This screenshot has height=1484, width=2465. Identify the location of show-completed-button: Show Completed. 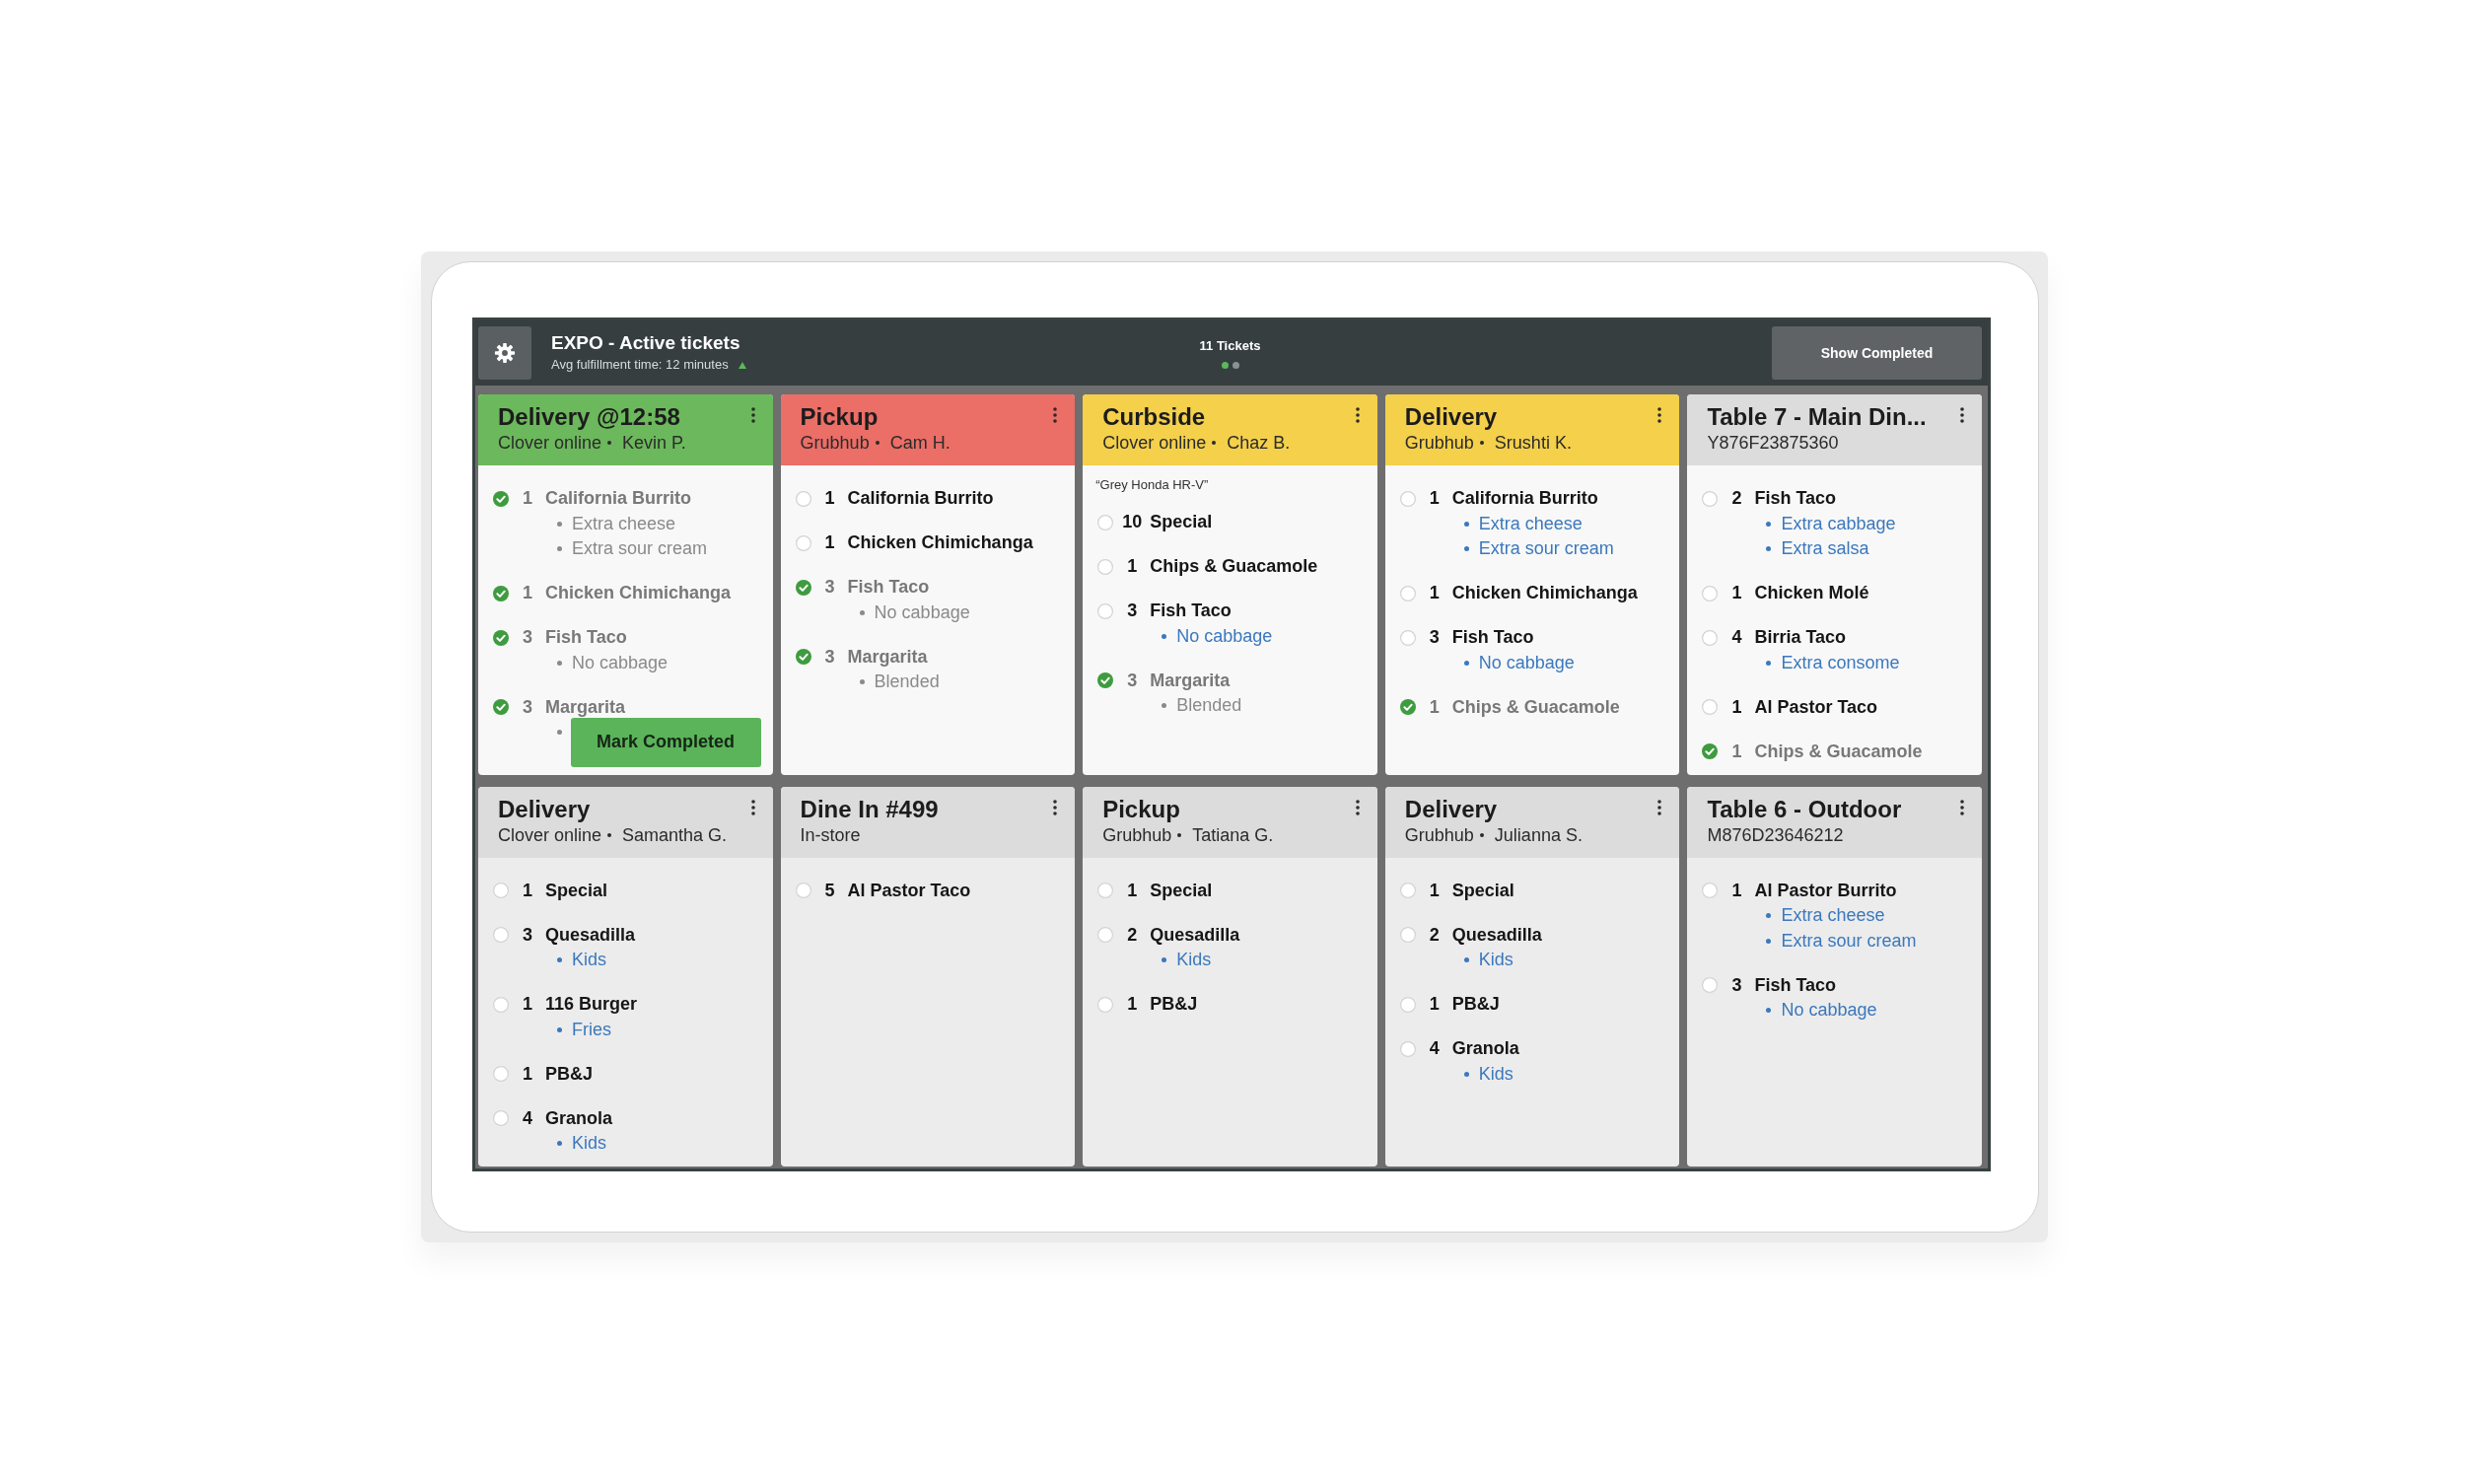
(1877, 353).